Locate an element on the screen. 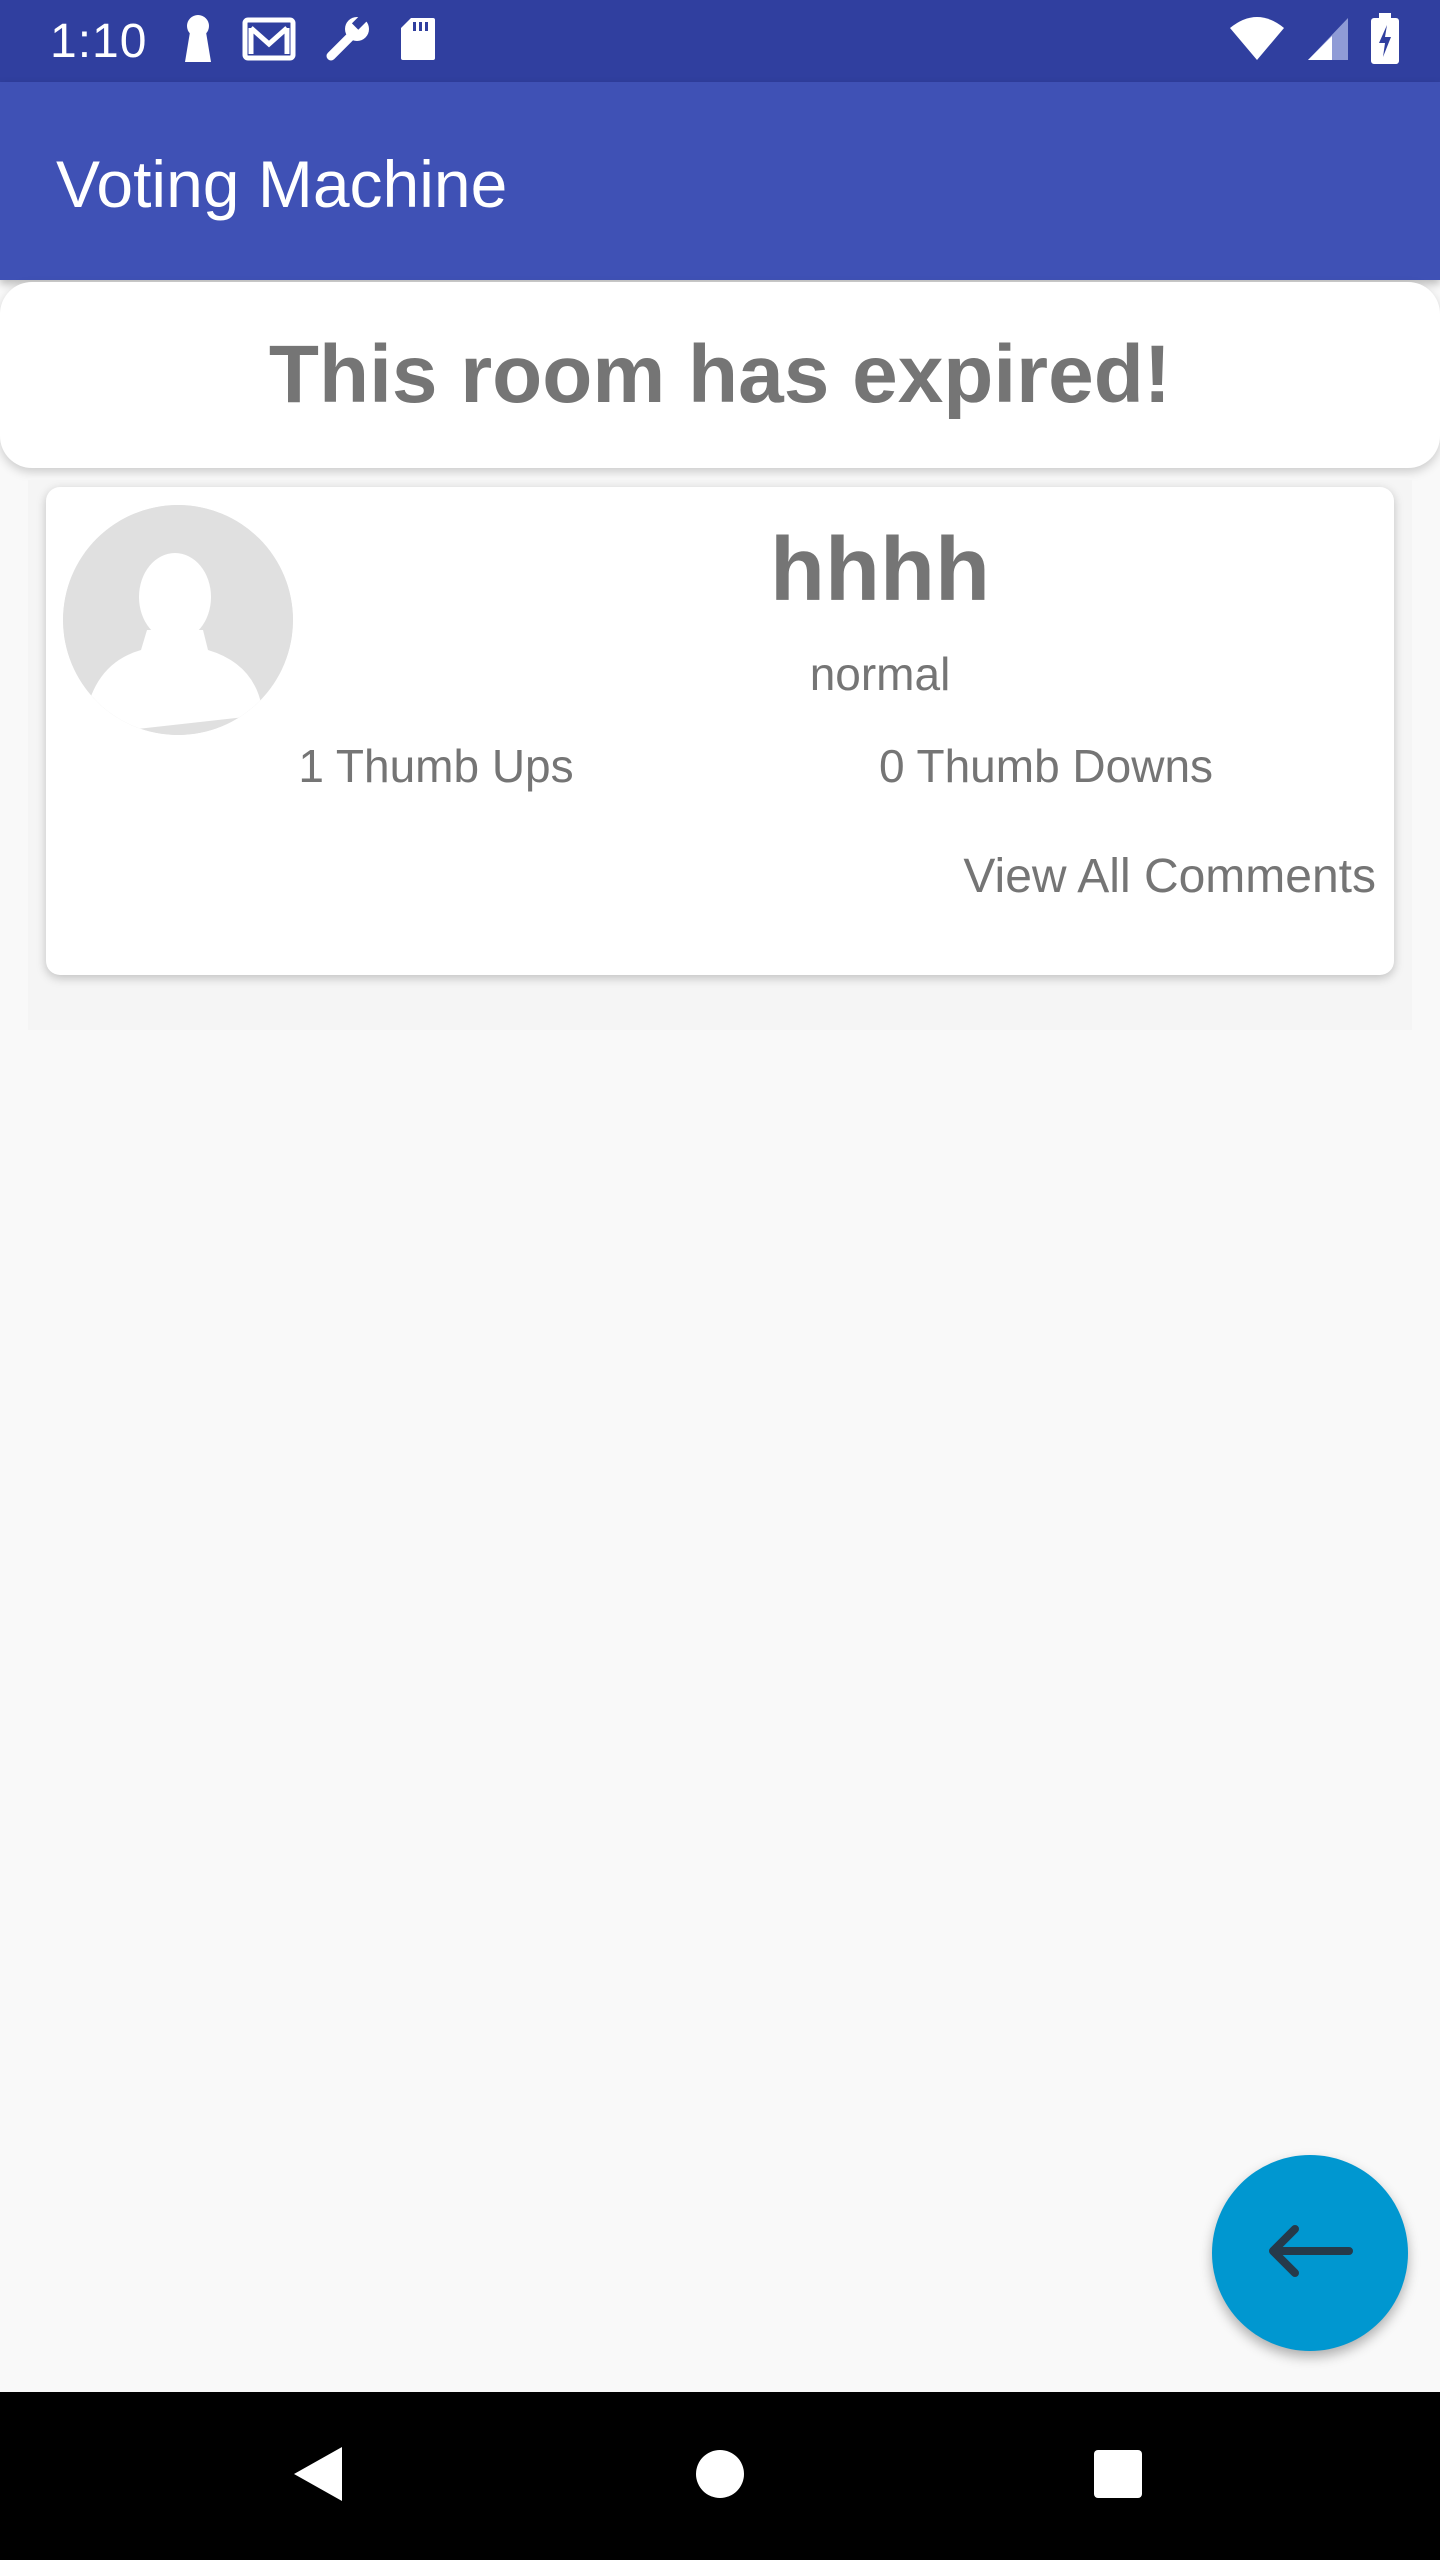  status-right-group is located at coordinates (1314, 41).